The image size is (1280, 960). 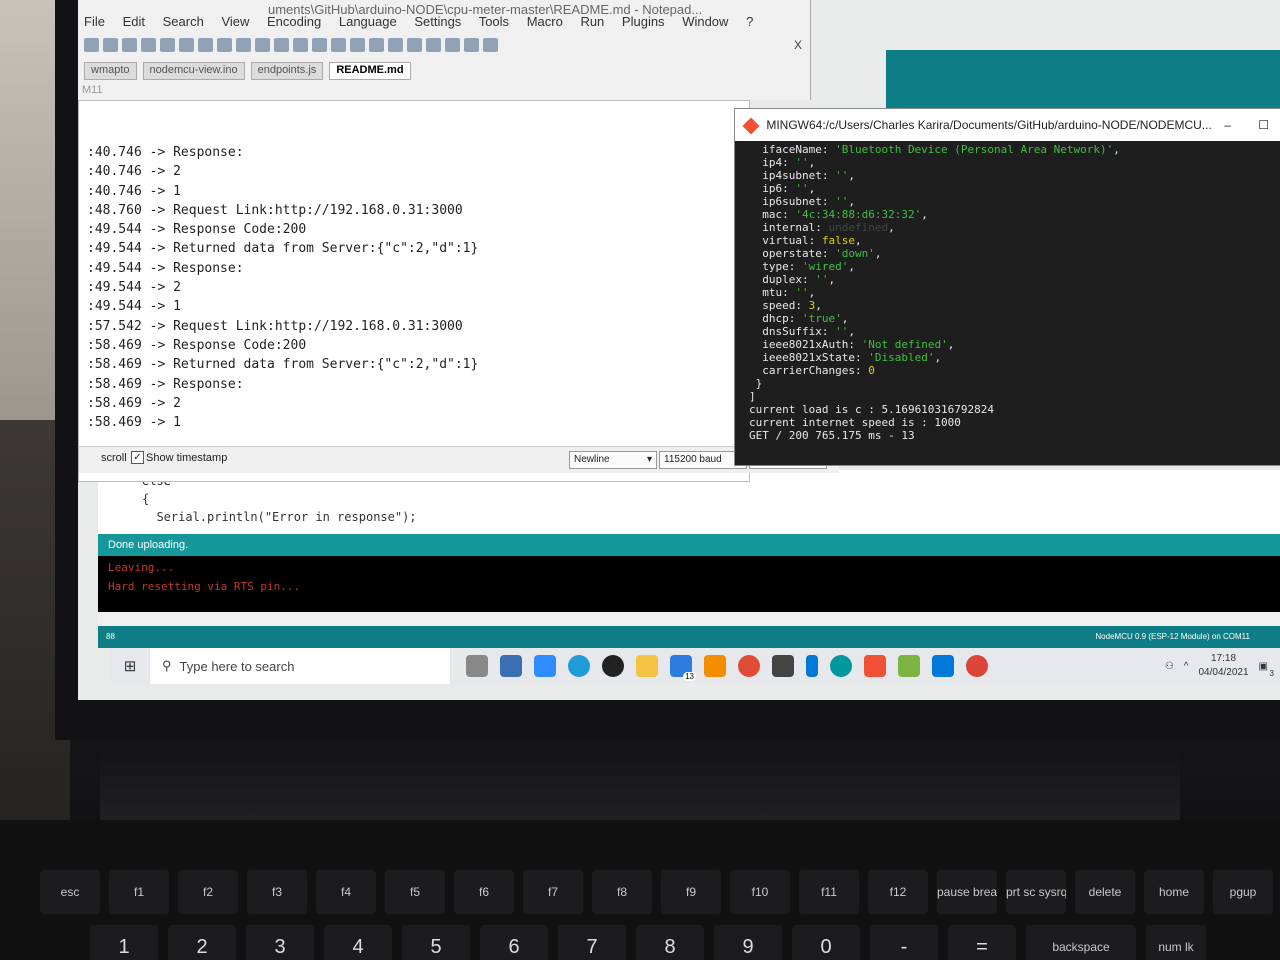 What do you see at coordinates (319, 45) in the screenshot?
I see `replace-icon` at bounding box center [319, 45].